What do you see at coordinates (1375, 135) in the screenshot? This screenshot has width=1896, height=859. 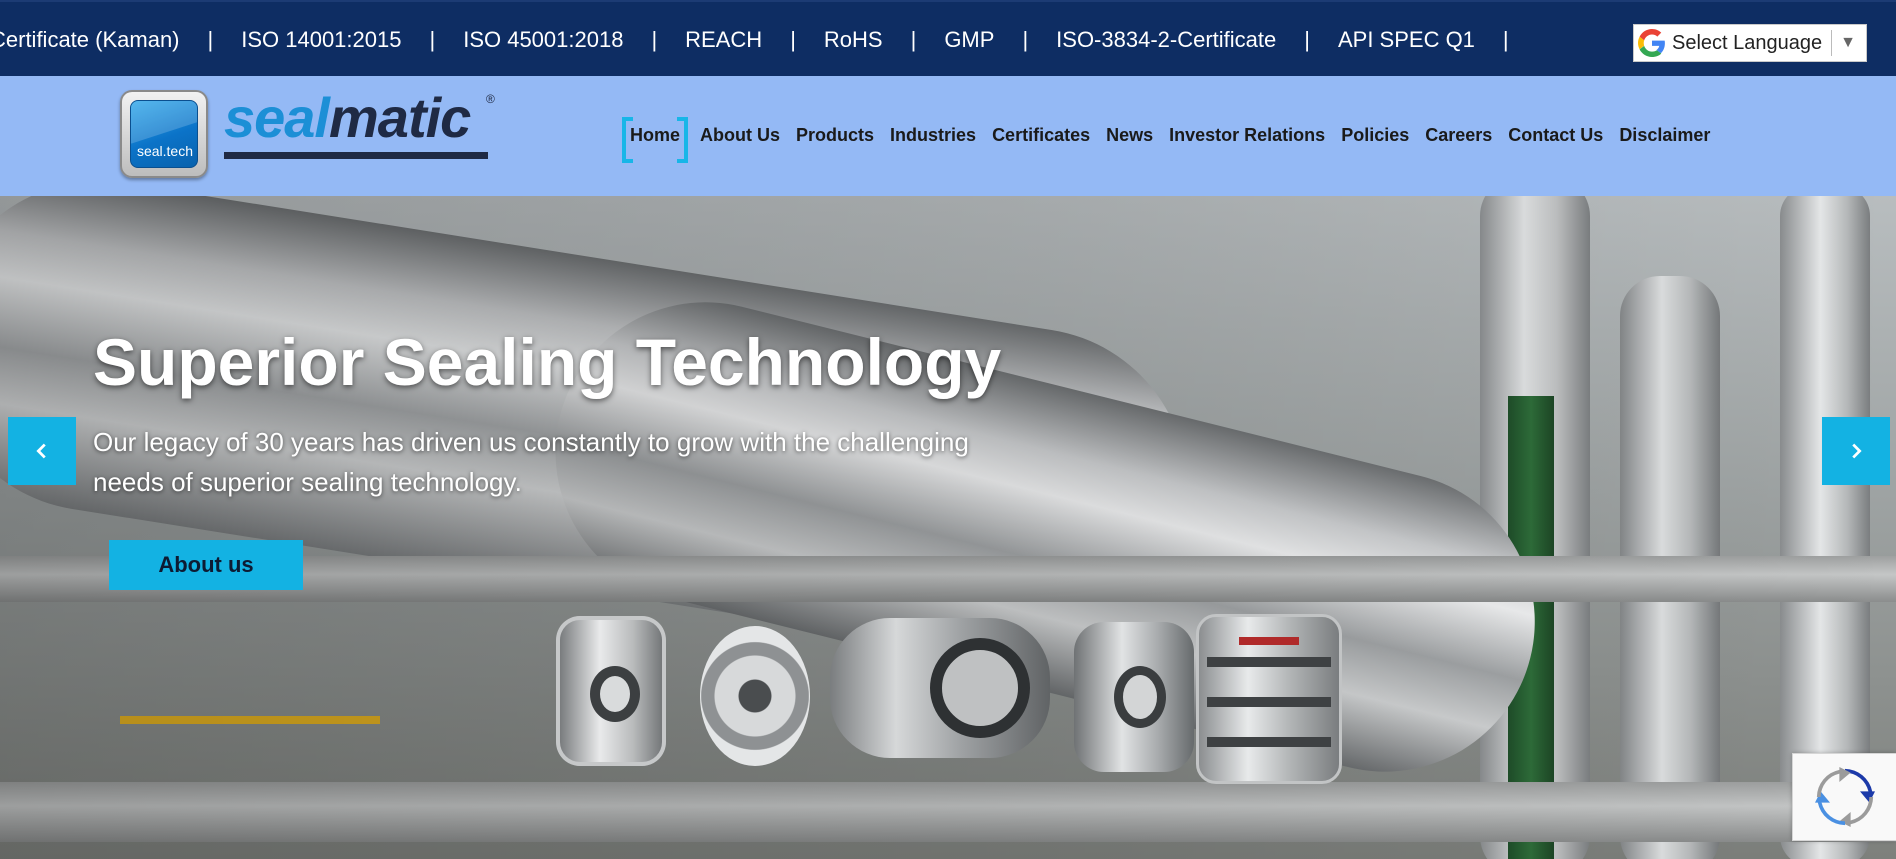 I see `nav-item-policies: Policies` at bounding box center [1375, 135].